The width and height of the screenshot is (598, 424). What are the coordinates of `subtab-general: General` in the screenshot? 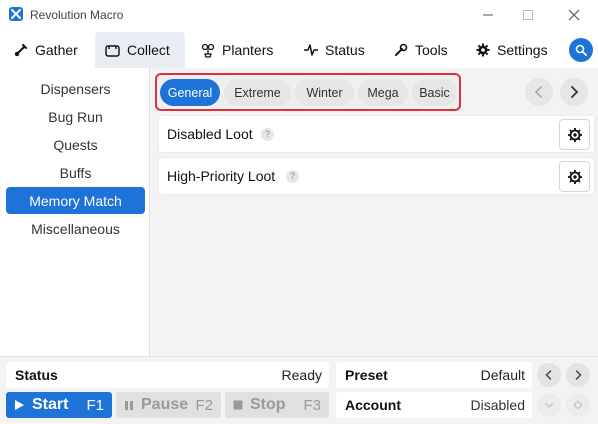 It's located at (190, 92).